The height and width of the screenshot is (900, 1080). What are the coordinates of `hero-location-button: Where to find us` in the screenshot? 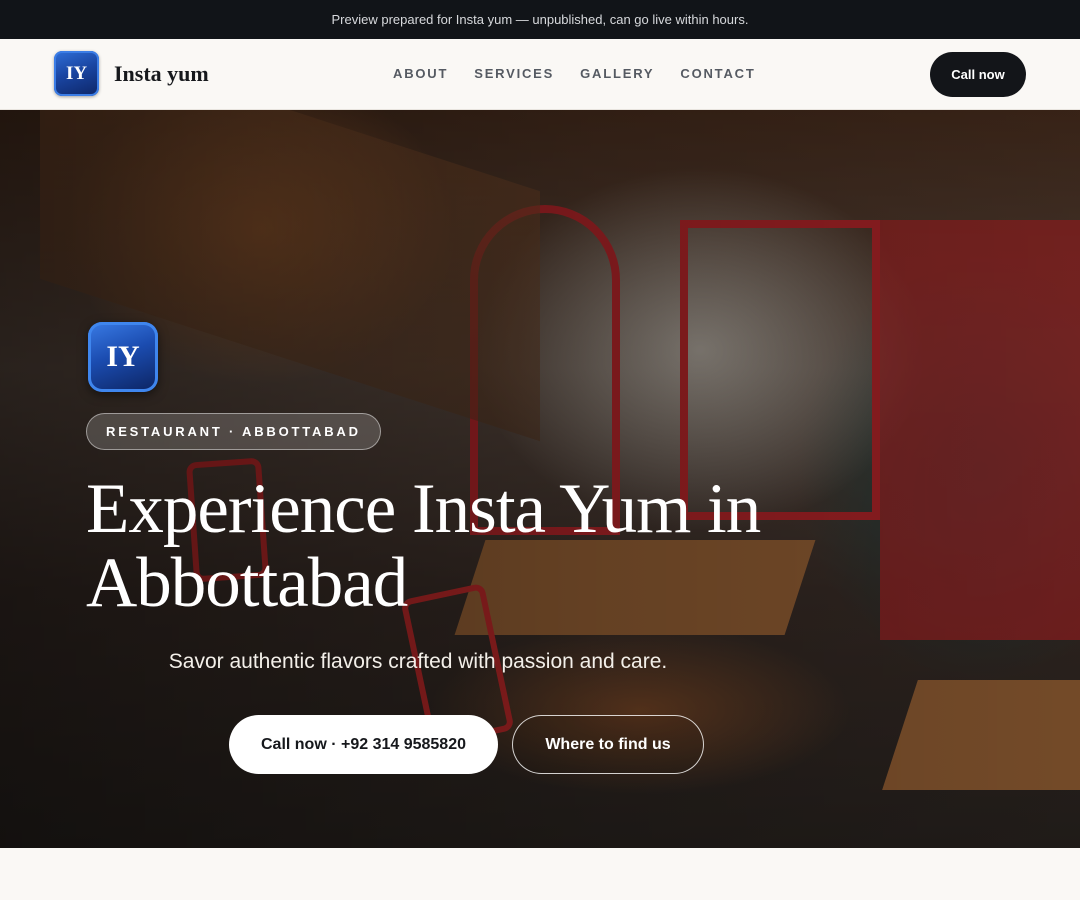 It's located at (608, 744).